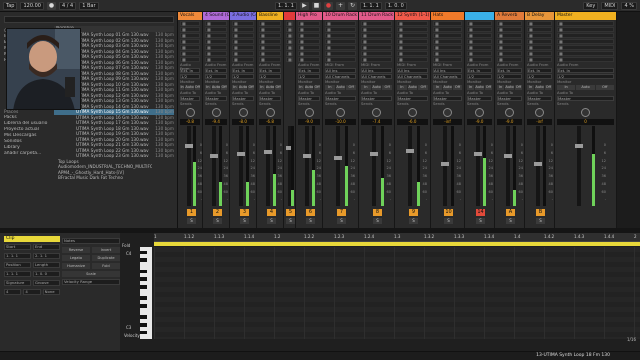  What do you see at coordinates (539, 122) in the screenshot?
I see `volume-readout: -inf` at bounding box center [539, 122].